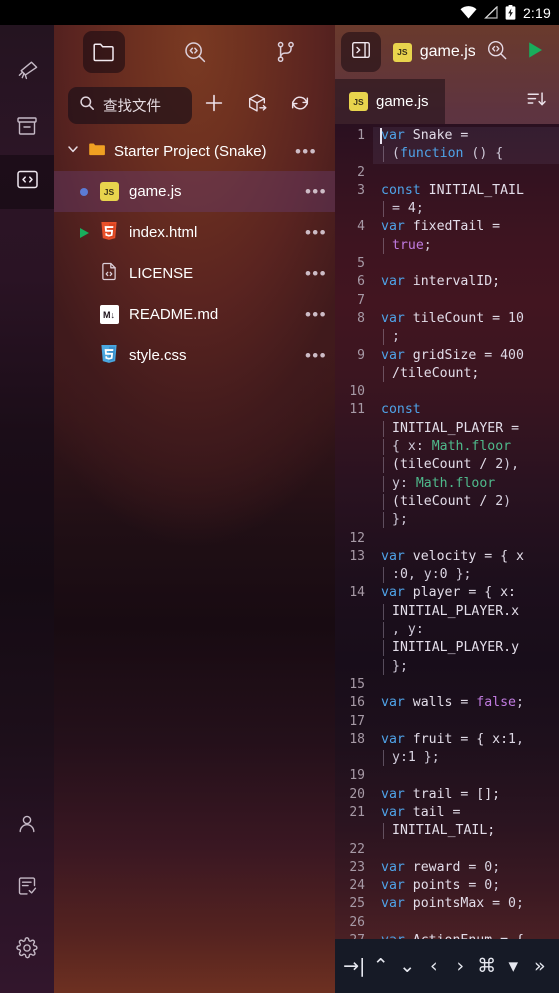 The width and height of the screenshot is (559, 993). I want to click on arrow-up-key: ⌃, so click(381, 966).